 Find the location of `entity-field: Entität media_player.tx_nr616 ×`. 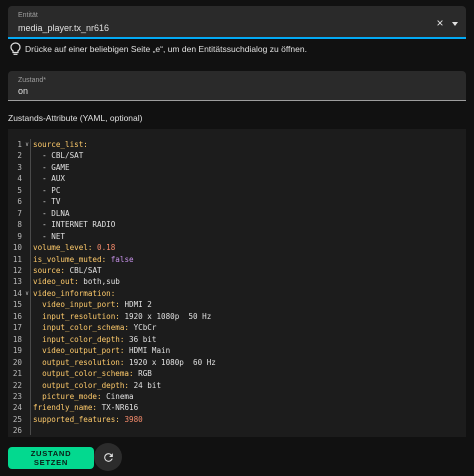

entity-field: Entität media_player.tx_nr616 × is located at coordinates (237, 22).